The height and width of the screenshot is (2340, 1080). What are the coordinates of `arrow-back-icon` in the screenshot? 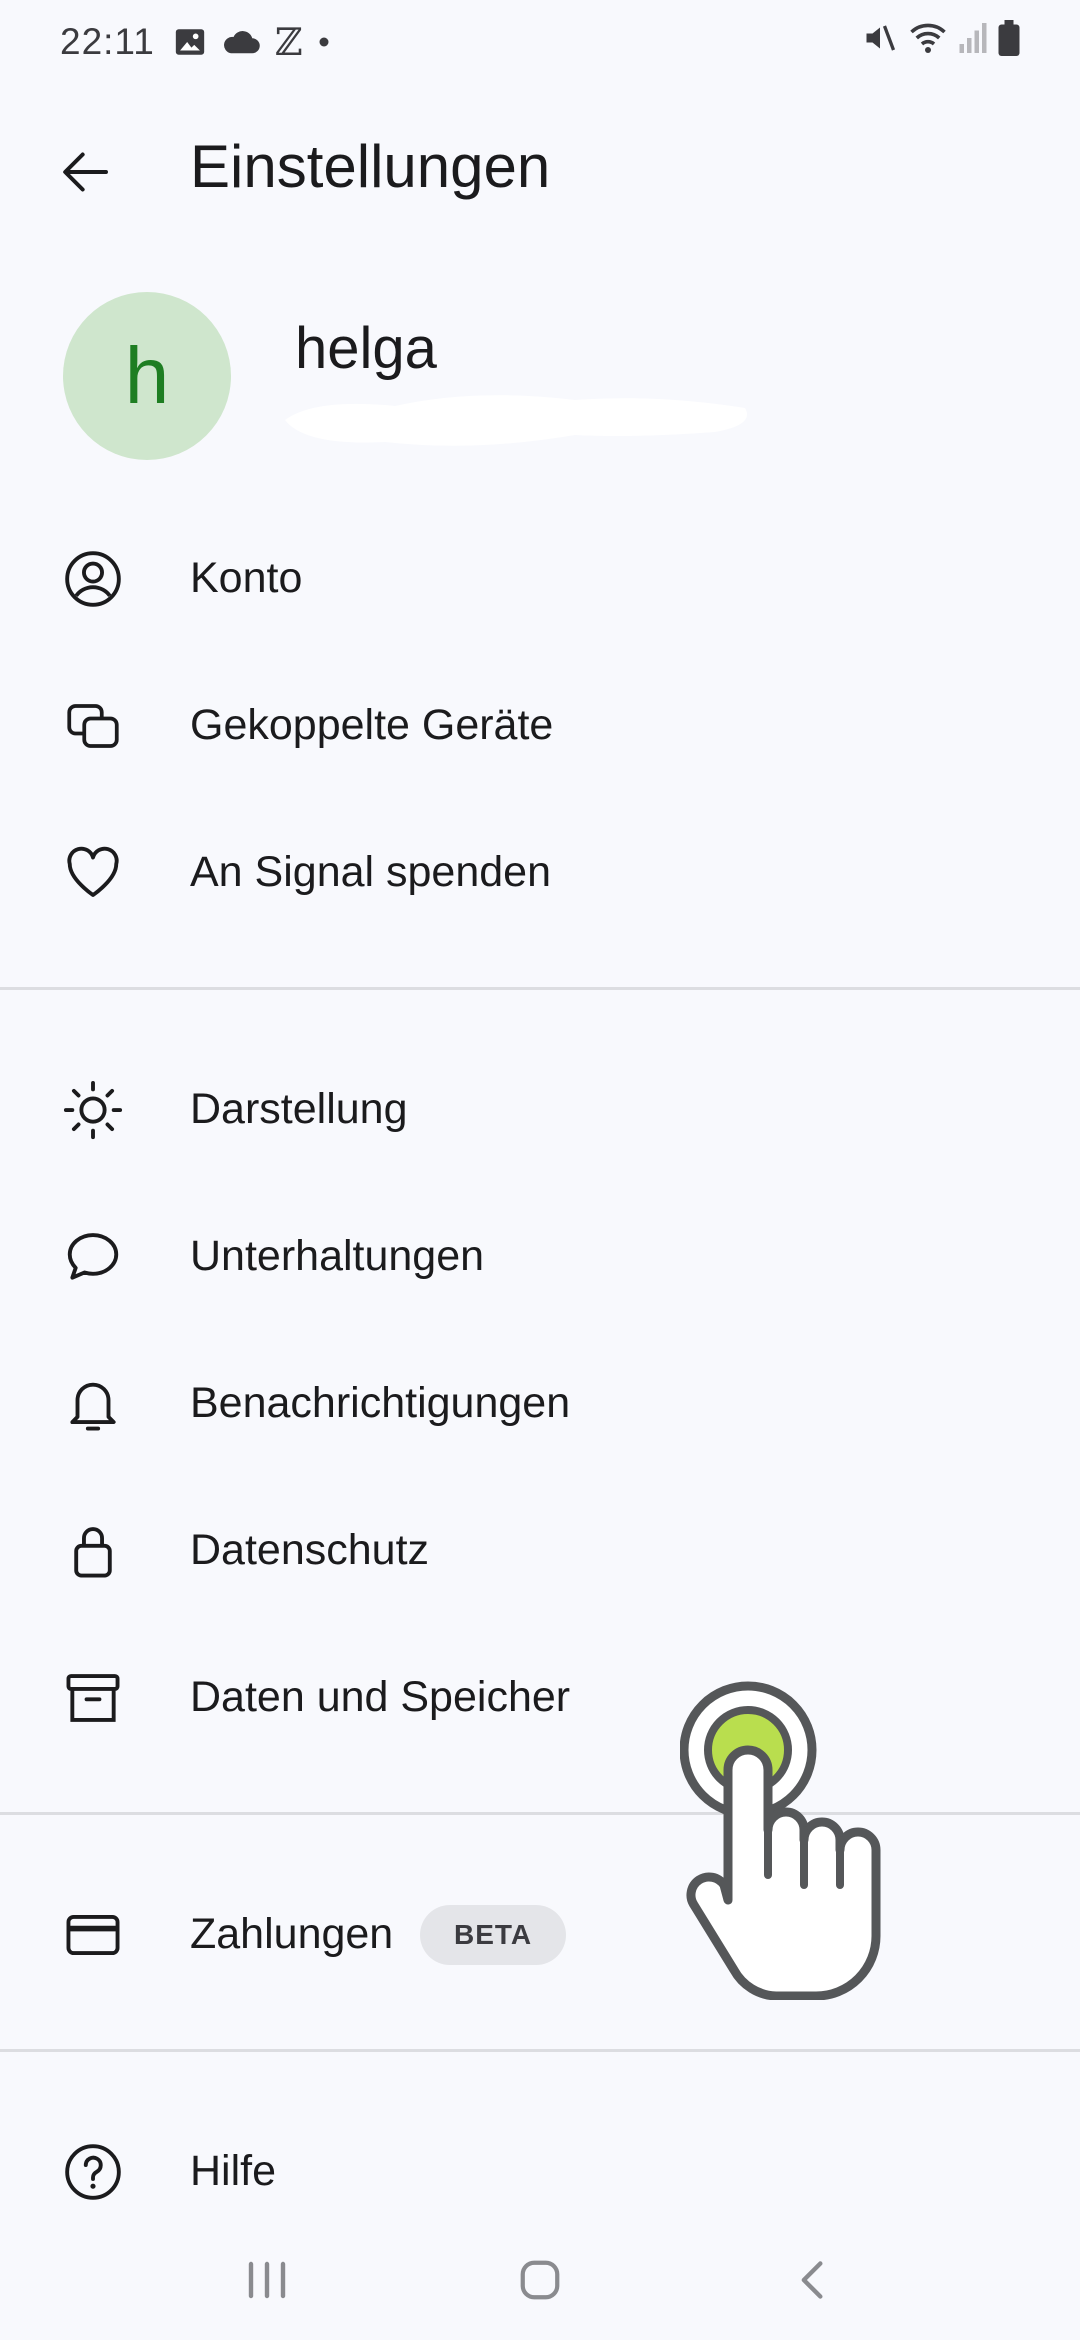 It's located at (85, 172).